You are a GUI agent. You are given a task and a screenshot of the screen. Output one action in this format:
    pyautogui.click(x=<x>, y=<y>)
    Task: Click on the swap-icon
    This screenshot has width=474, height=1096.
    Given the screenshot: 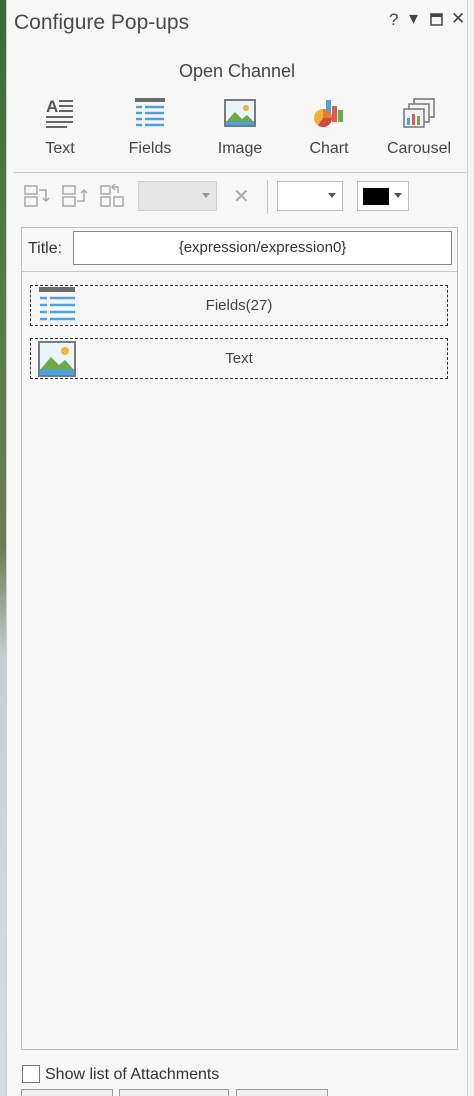 What is the action you would take?
    pyautogui.click(x=112, y=195)
    